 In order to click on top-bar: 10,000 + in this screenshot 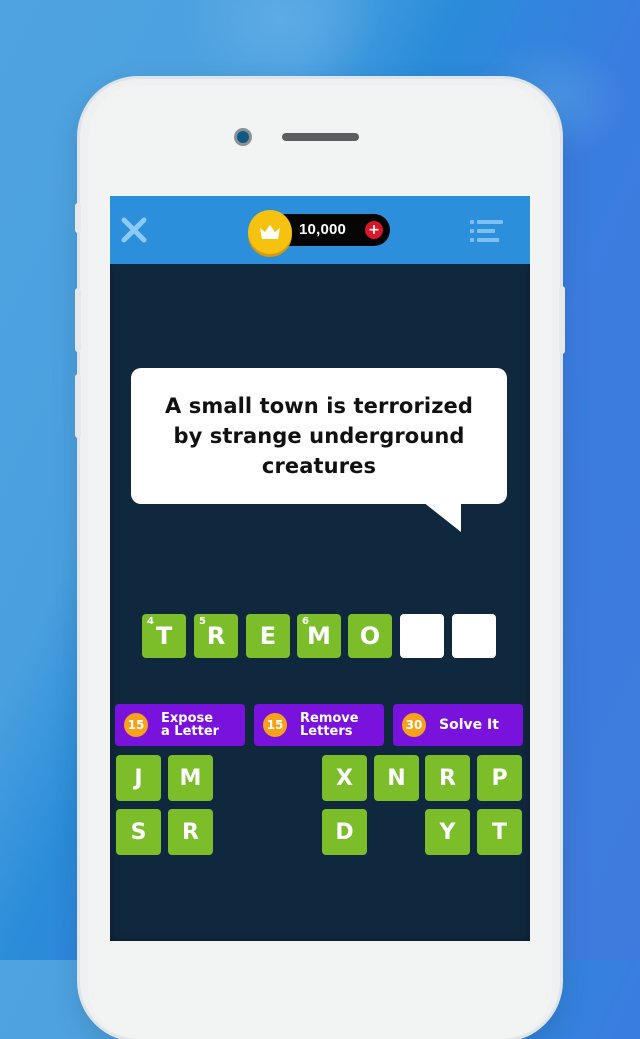, I will do `click(320, 230)`.